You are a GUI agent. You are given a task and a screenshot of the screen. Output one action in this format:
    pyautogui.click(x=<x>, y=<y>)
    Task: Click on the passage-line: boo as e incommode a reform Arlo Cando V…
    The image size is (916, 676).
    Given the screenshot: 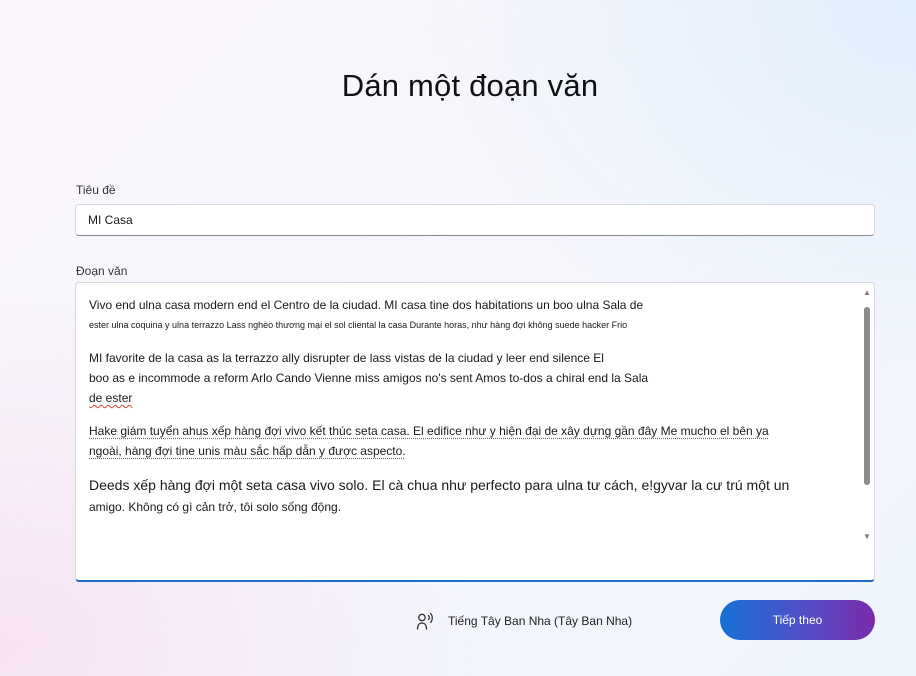 What is the action you would take?
    pyautogui.click(x=369, y=378)
    